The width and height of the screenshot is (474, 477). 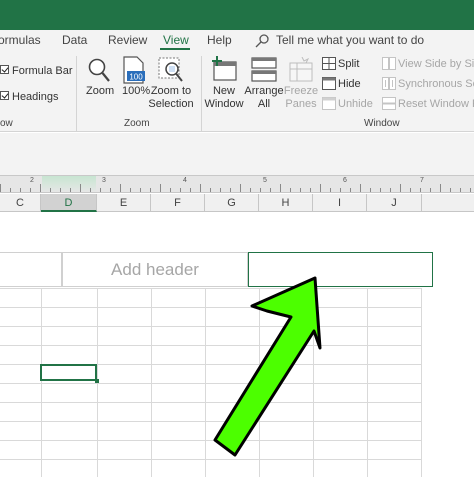 What do you see at coordinates (170, 69) in the screenshot?
I see `zoom-selection-icon` at bounding box center [170, 69].